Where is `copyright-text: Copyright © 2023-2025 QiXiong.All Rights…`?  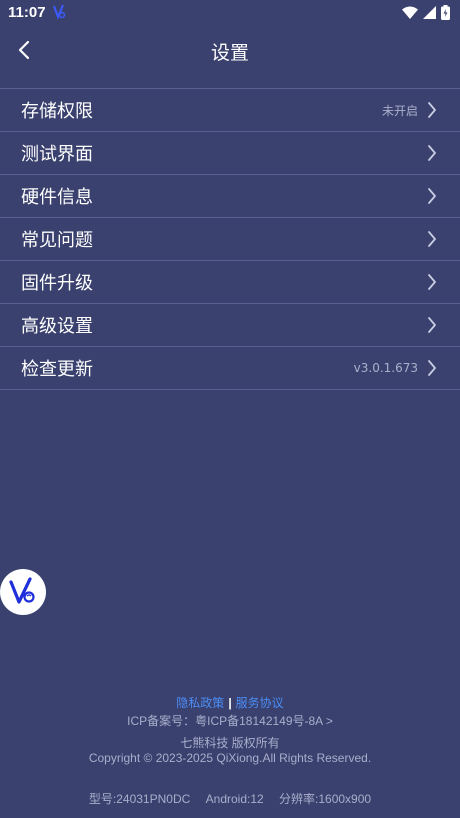 copyright-text: Copyright © 2023-2025 QiXiong.All Rights… is located at coordinates (230, 758).